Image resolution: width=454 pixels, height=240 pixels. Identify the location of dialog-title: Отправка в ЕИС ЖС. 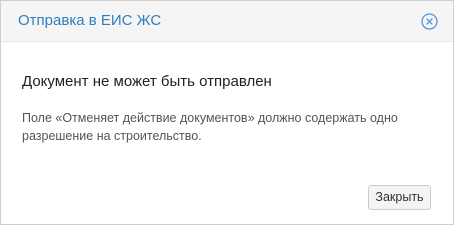
(90, 20).